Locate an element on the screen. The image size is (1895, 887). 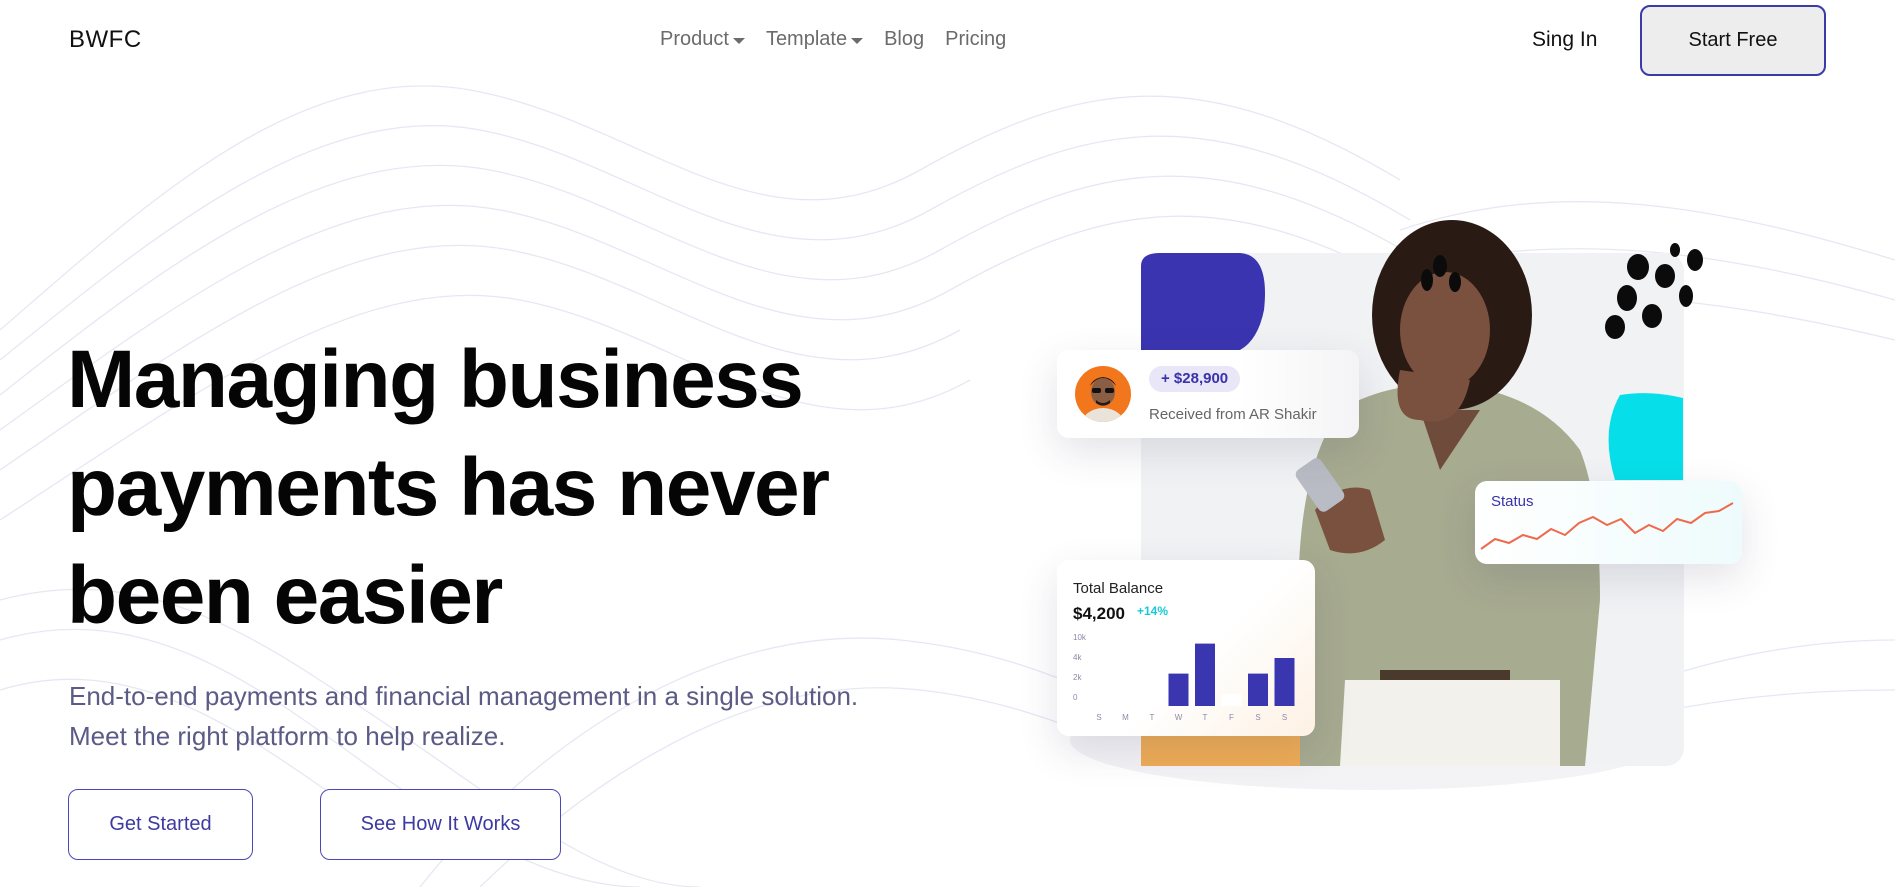
y-tick-label: 4k is located at coordinates (1077, 657).